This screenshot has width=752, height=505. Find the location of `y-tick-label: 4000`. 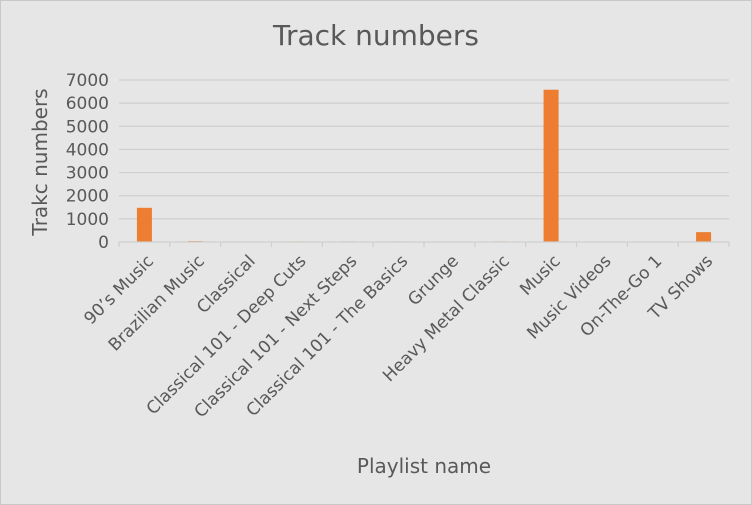

y-tick-label: 4000 is located at coordinates (87, 150).